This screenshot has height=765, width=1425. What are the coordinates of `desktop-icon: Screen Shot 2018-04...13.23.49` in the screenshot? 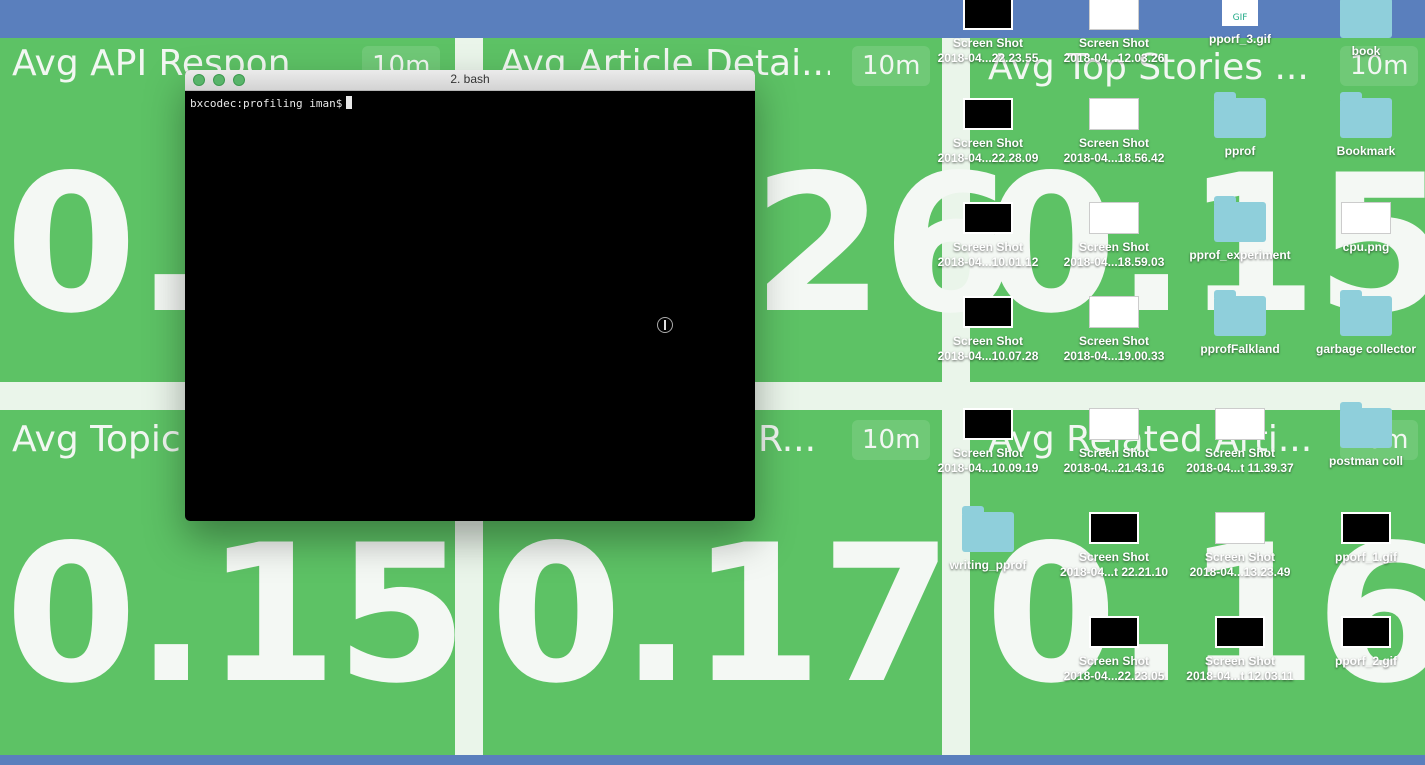 It's located at (1240, 543).